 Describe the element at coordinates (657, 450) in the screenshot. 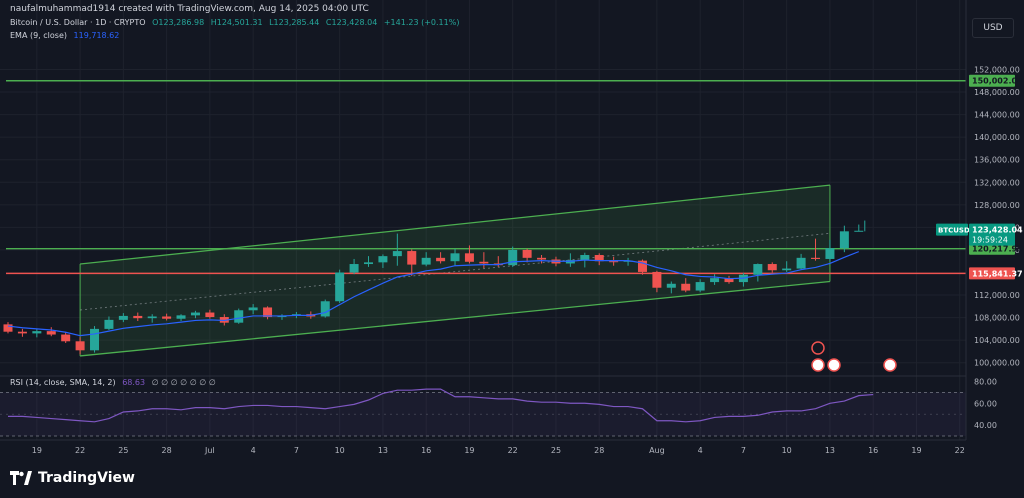

I see `time-tick-label: Aug` at that location.